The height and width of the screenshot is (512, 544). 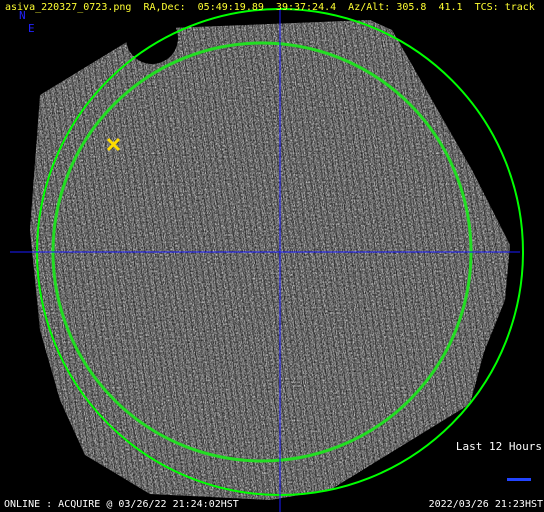 I want to click on east-indicator: E, so click(x=31, y=28).